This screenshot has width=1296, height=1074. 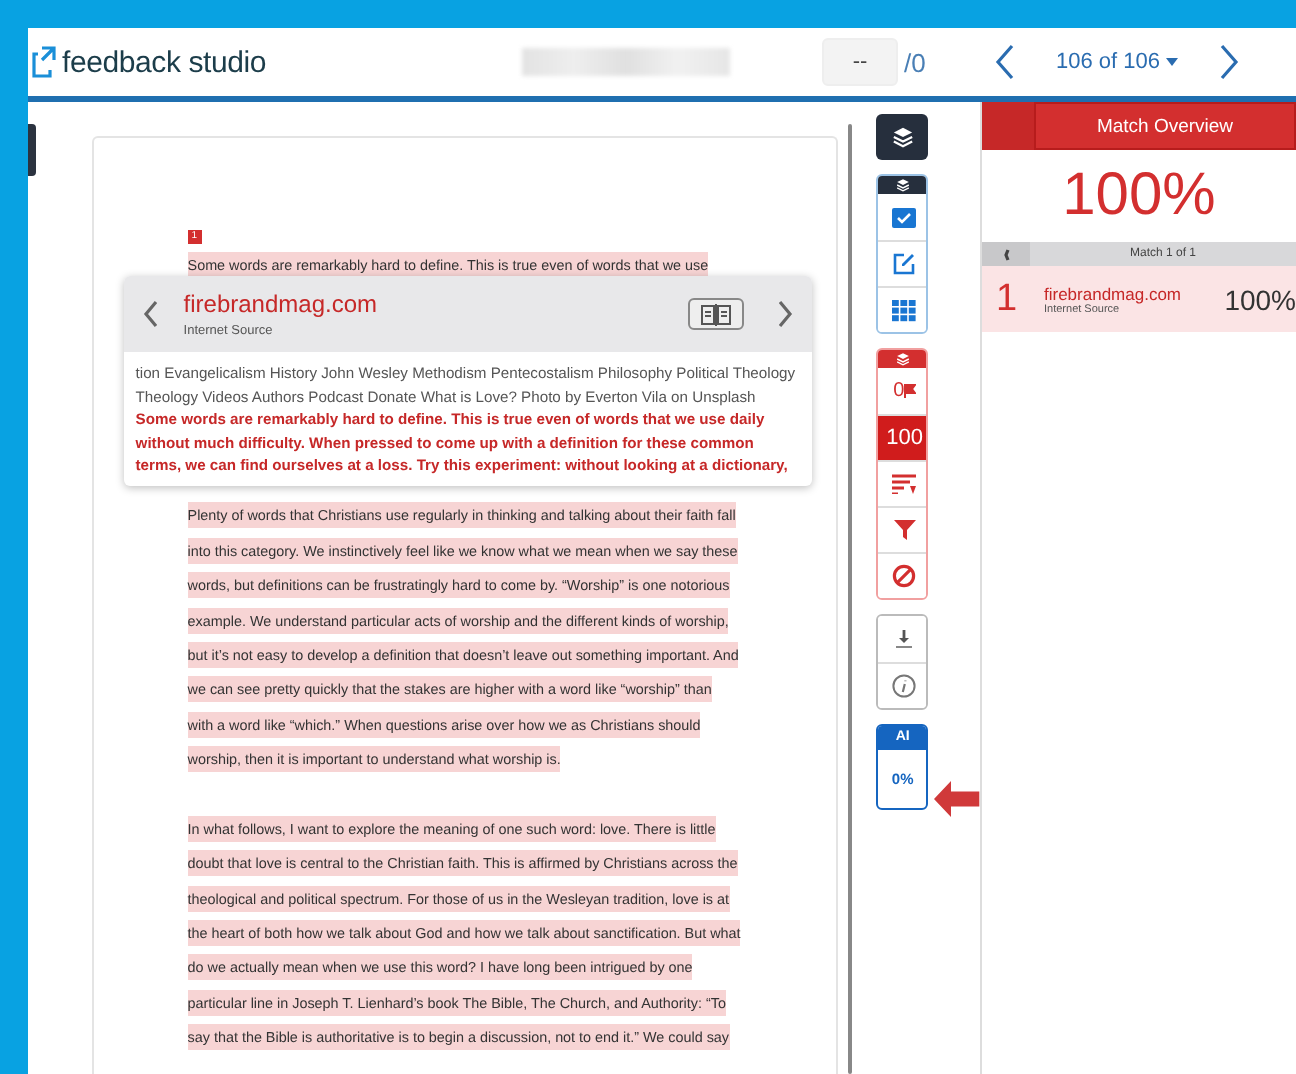 I want to click on info-button, so click(x=902, y=685).